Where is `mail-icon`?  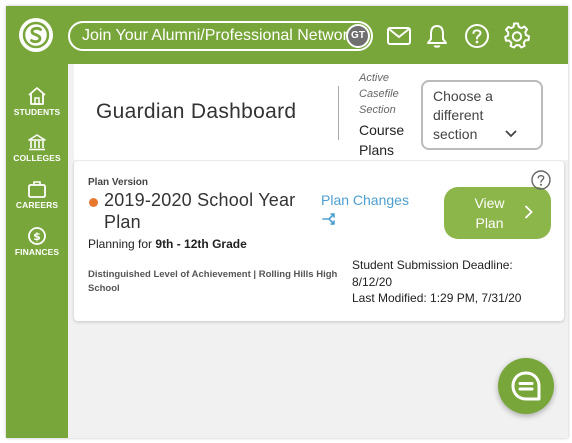
mail-icon is located at coordinates (399, 36).